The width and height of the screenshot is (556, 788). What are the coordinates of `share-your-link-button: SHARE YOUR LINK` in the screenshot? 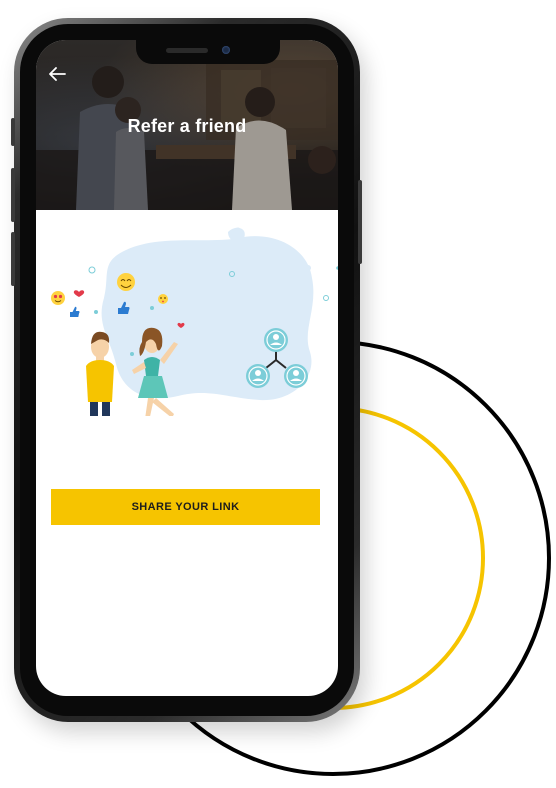 It's located at (185, 507).